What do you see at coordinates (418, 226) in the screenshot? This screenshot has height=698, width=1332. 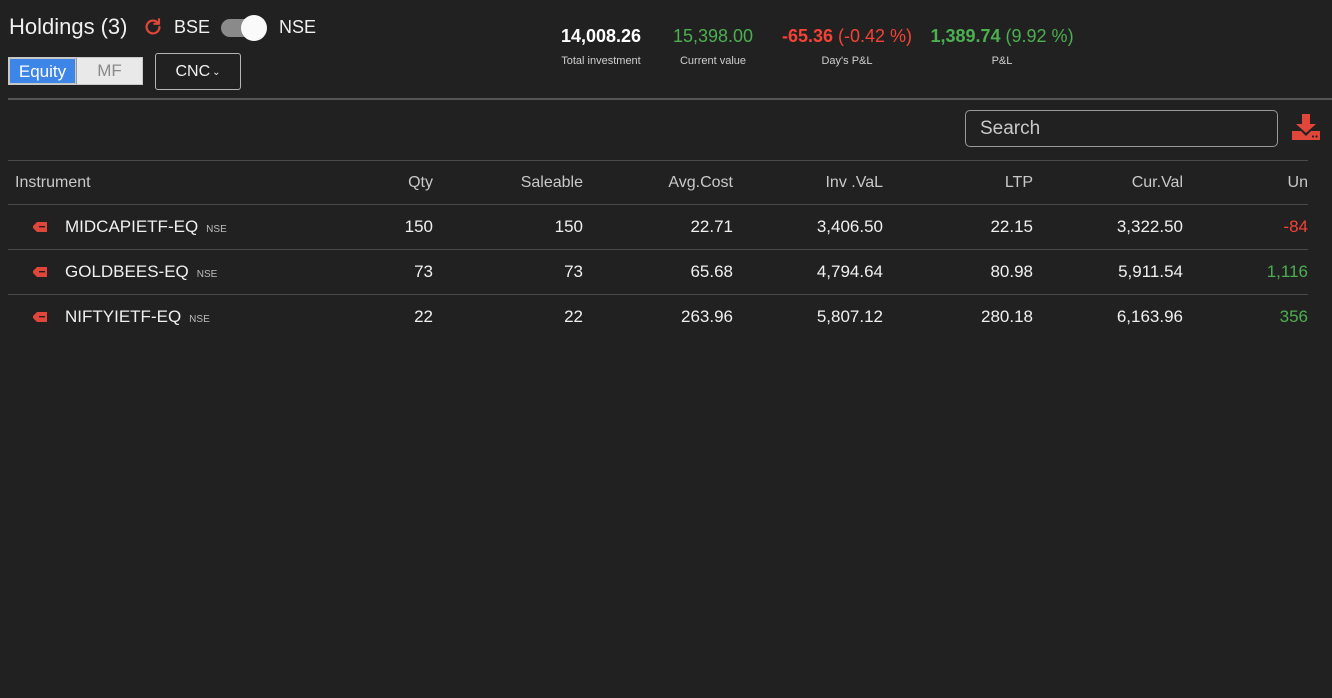 I see `qty-cell: 150` at bounding box center [418, 226].